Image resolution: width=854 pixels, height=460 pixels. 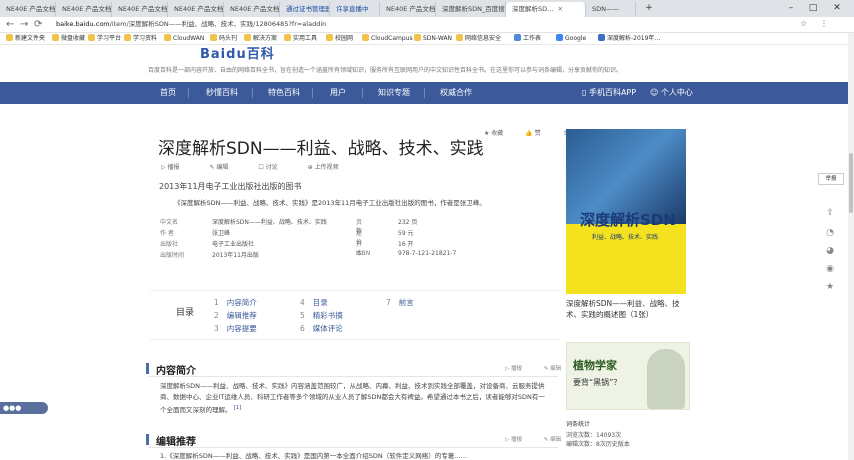 I want to click on user-icon: ☺, so click(x=654, y=92).